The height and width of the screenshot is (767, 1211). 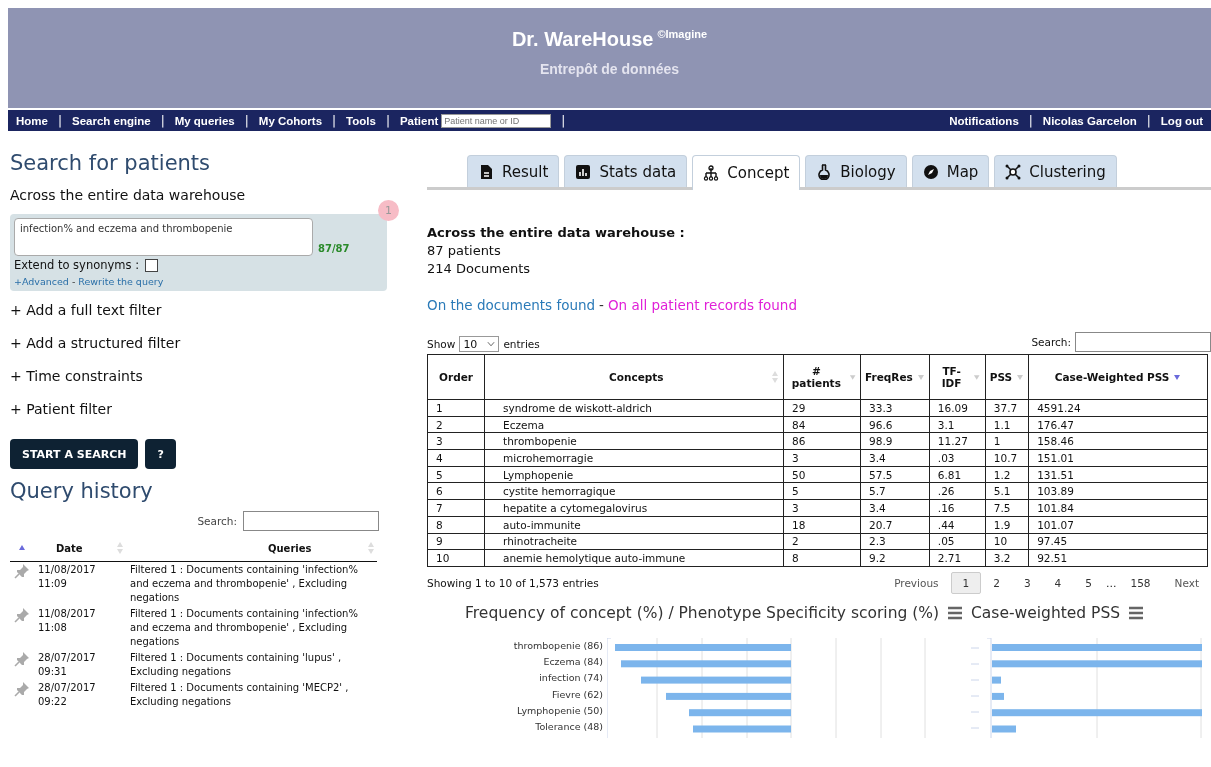 What do you see at coordinates (634, 541) in the screenshot?
I see `table-cell: rhinotracheite` at bounding box center [634, 541].